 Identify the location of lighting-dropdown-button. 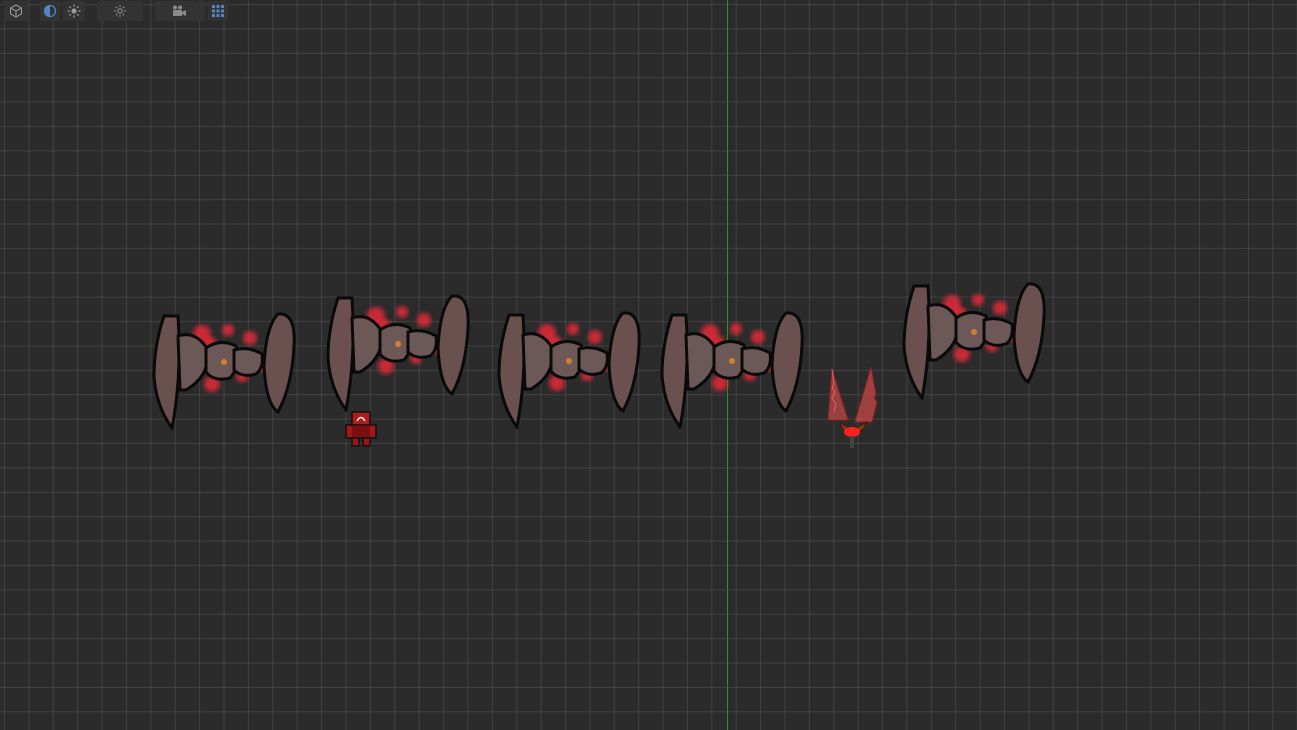
(120, 11).